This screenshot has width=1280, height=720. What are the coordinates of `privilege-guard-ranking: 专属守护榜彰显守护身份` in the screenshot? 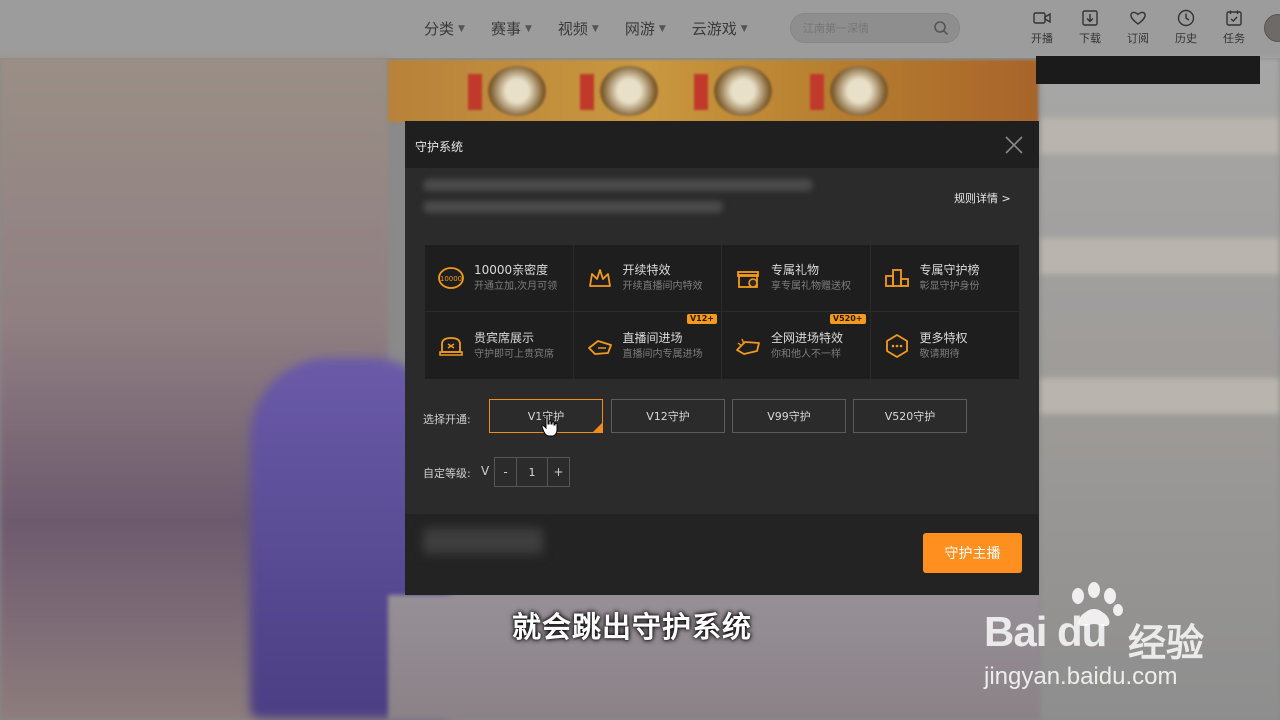 It's located at (944, 278).